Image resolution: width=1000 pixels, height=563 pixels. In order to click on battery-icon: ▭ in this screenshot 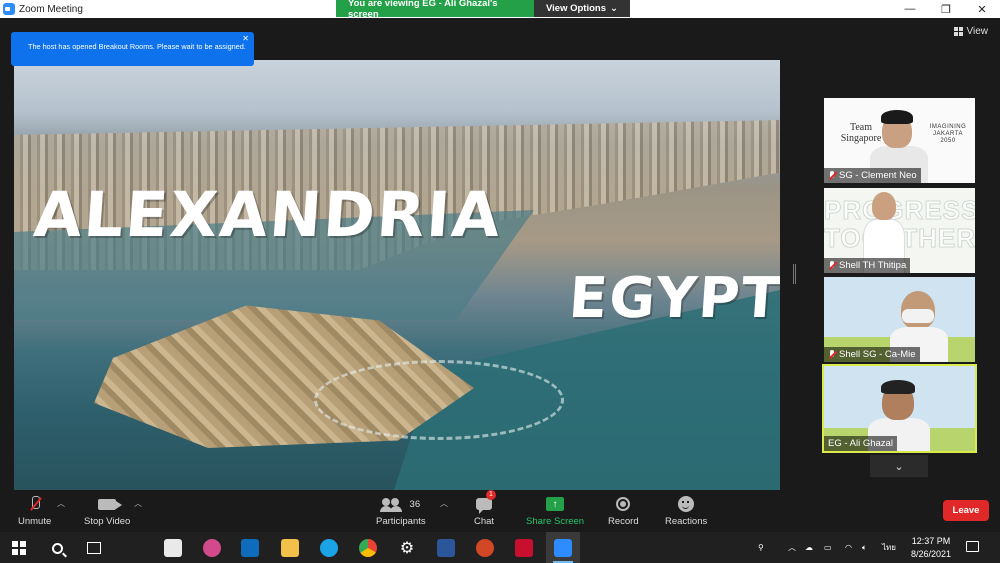, I will do `click(828, 547)`.